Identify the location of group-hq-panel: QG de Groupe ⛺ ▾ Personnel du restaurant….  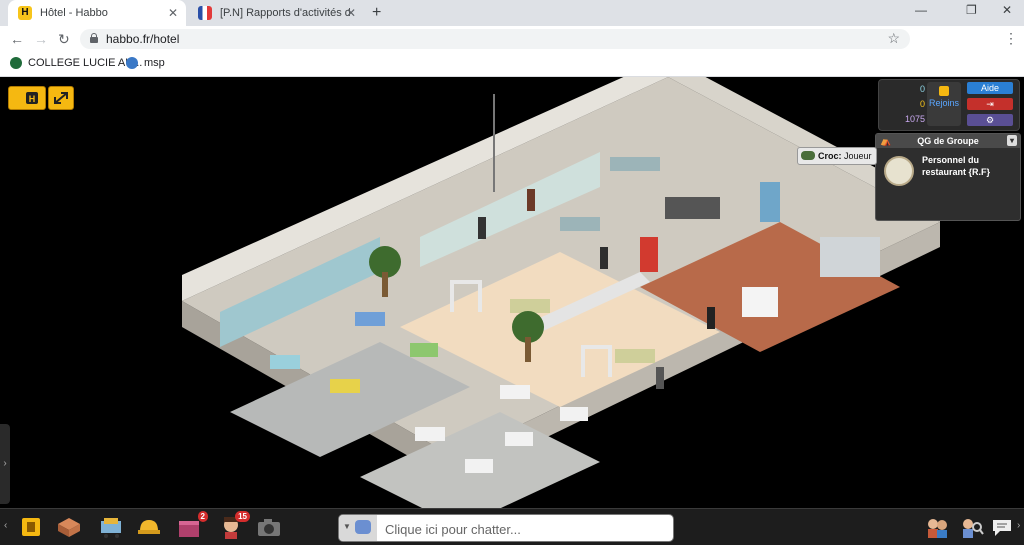
(948, 177).